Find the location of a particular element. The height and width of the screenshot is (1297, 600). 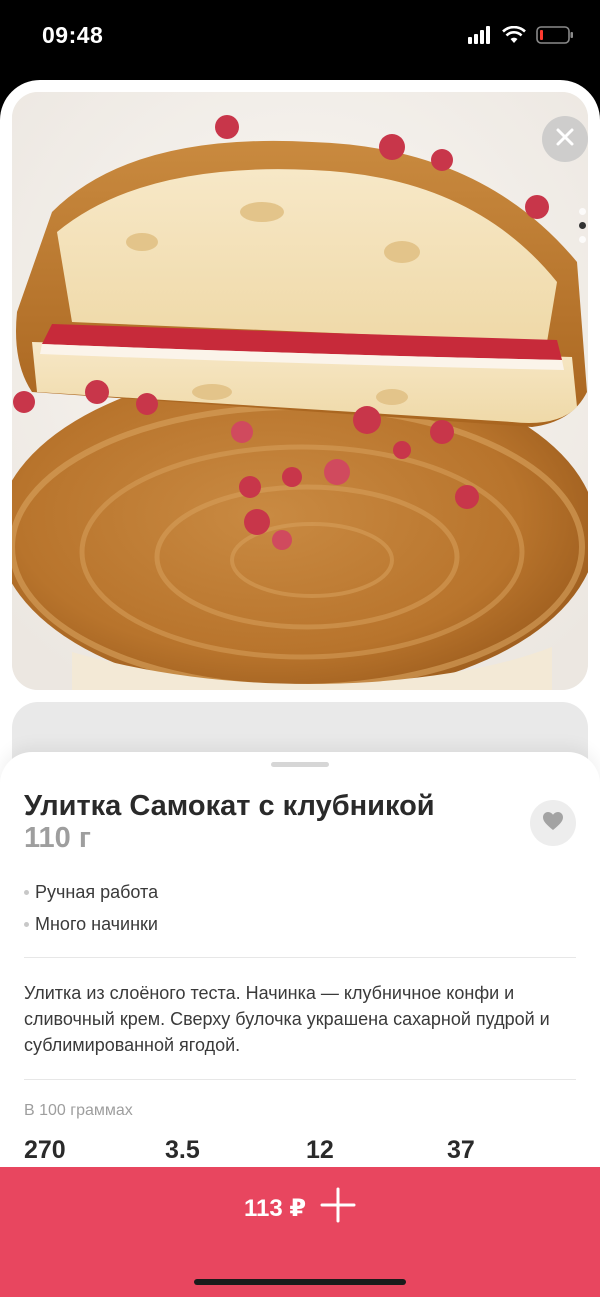

gallery-pager is located at coordinates (582, 225).